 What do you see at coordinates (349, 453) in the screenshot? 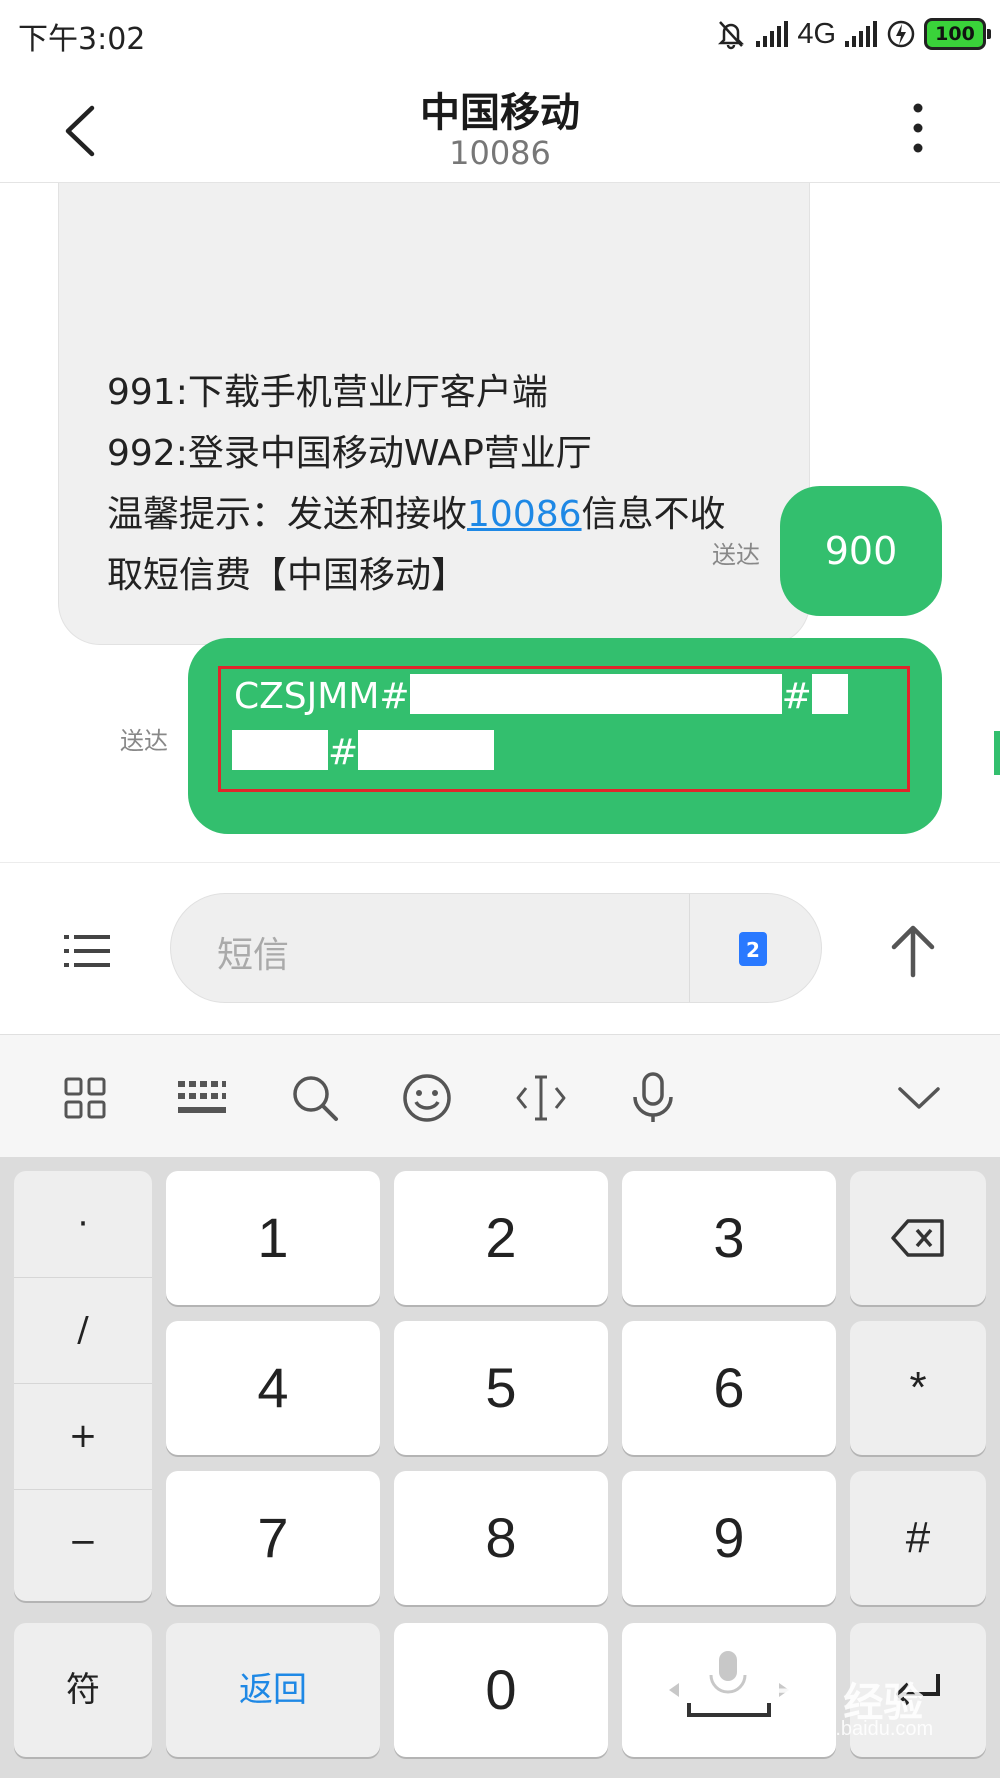
I see `message-line: 992:登录中国移动WAP营业厅` at bounding box center [349, 453].